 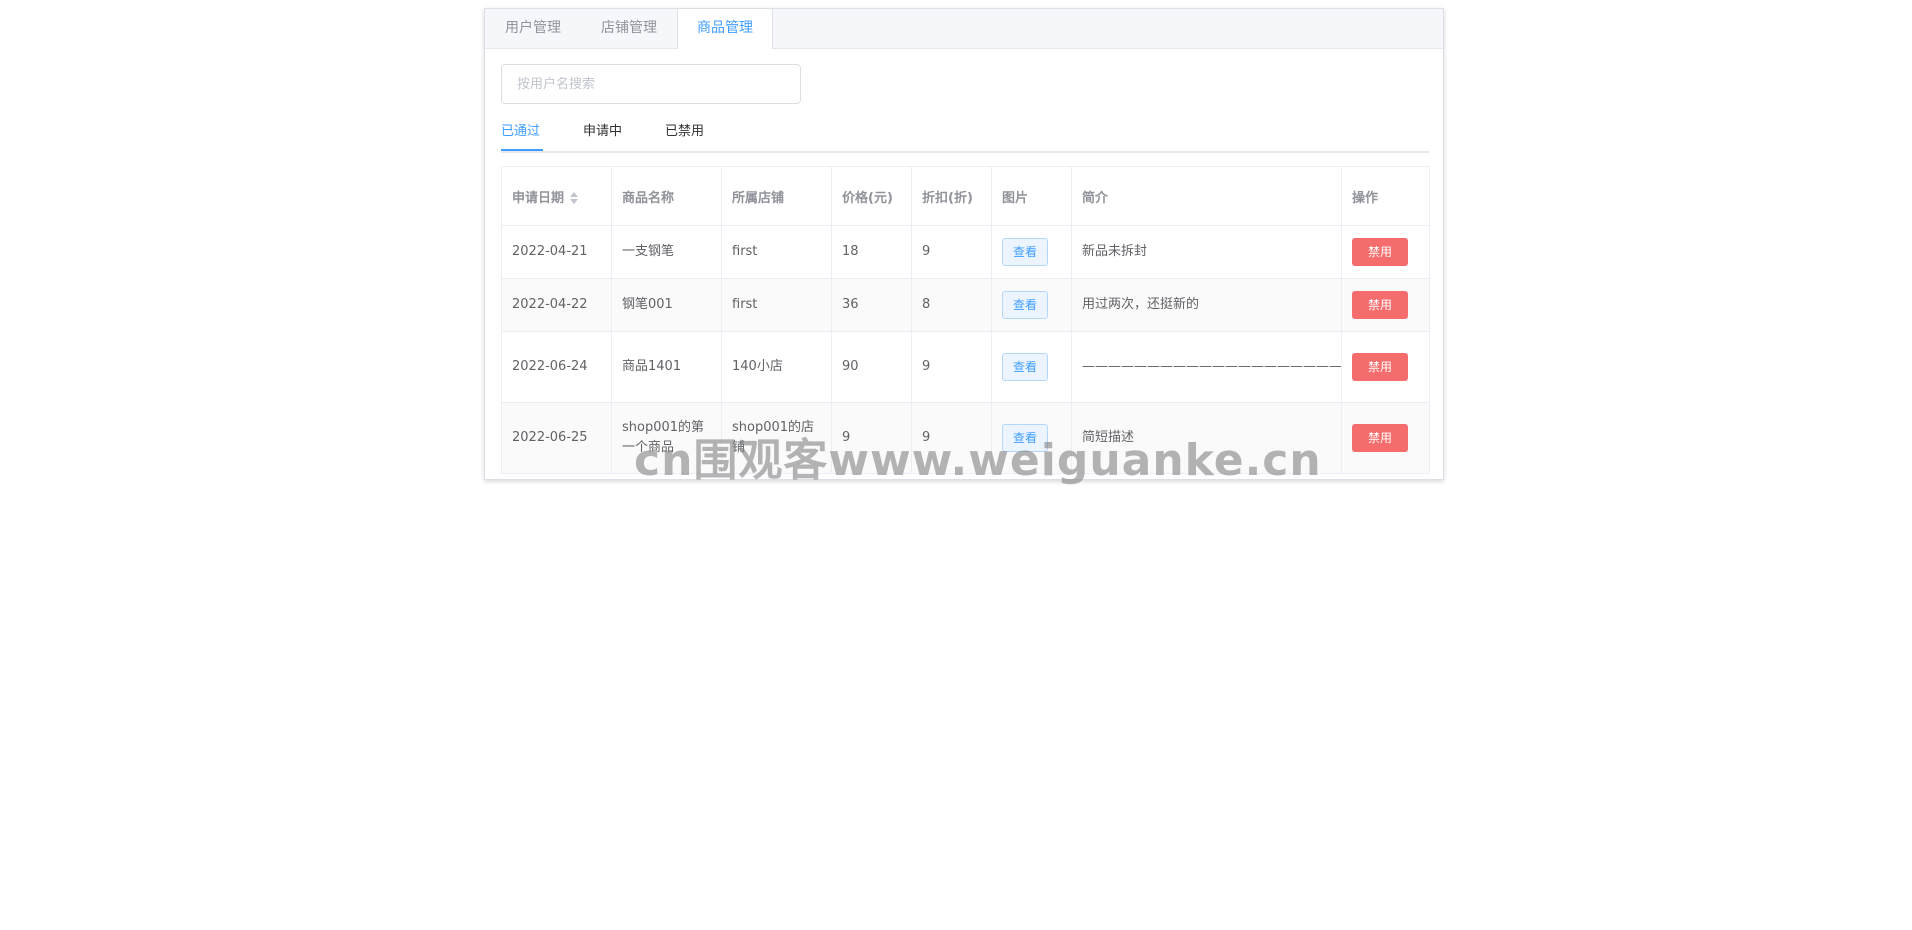 I want to click on cell-intro: 用过两次，还挺新的, so click(x=1206, y=305).